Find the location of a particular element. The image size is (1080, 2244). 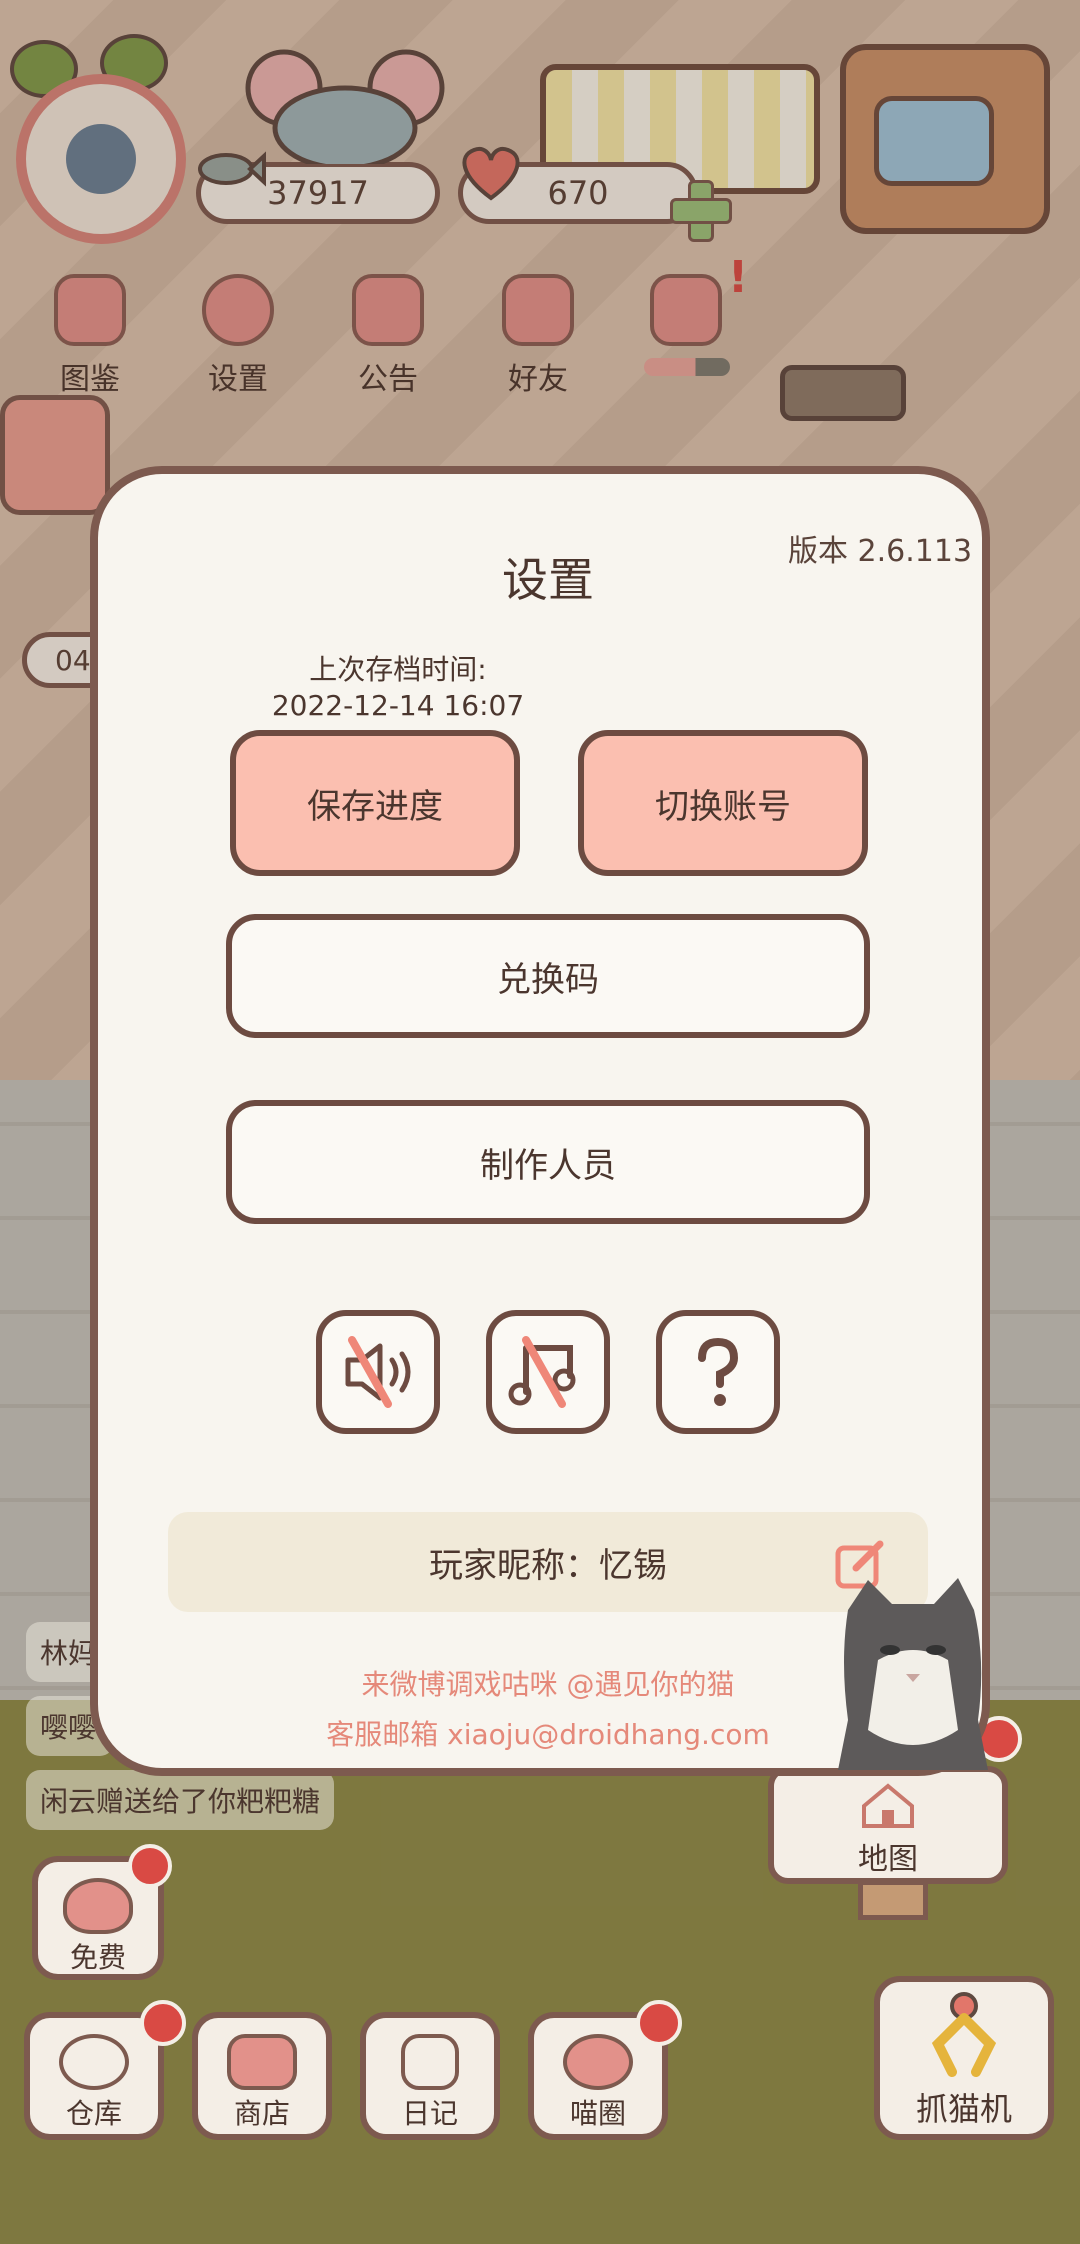

map-button: 地图 is located at coordinates (888, 1825).